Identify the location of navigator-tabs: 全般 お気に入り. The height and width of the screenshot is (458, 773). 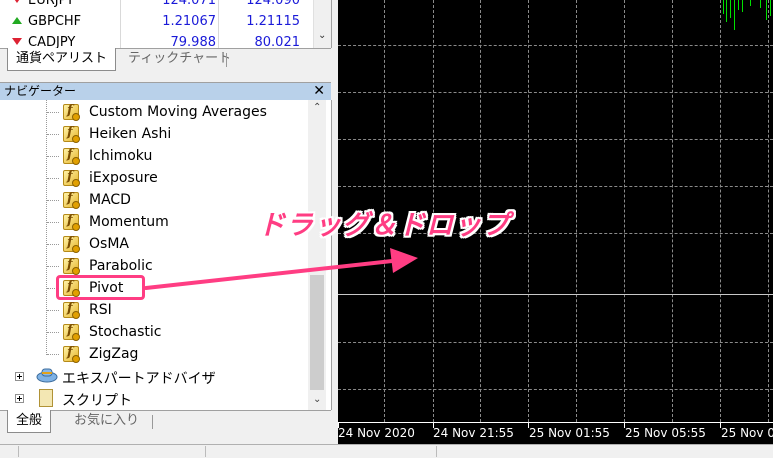
(165, 422).